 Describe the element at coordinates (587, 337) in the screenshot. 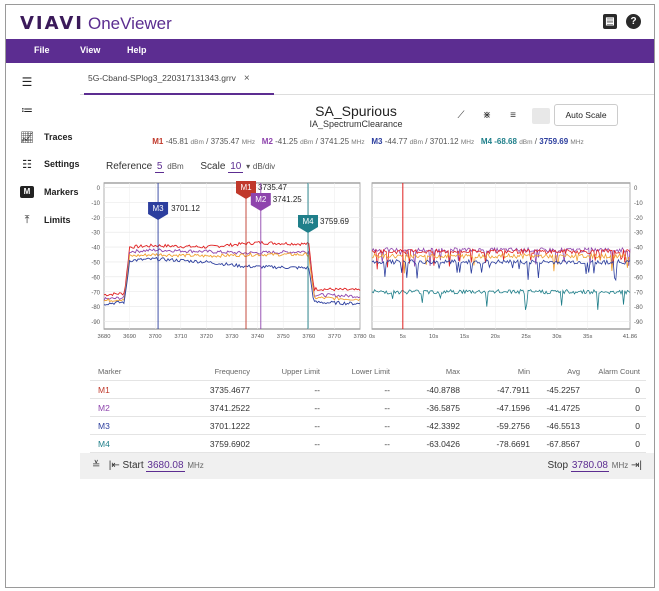

I see `x-tick-label: 35s` at that location.